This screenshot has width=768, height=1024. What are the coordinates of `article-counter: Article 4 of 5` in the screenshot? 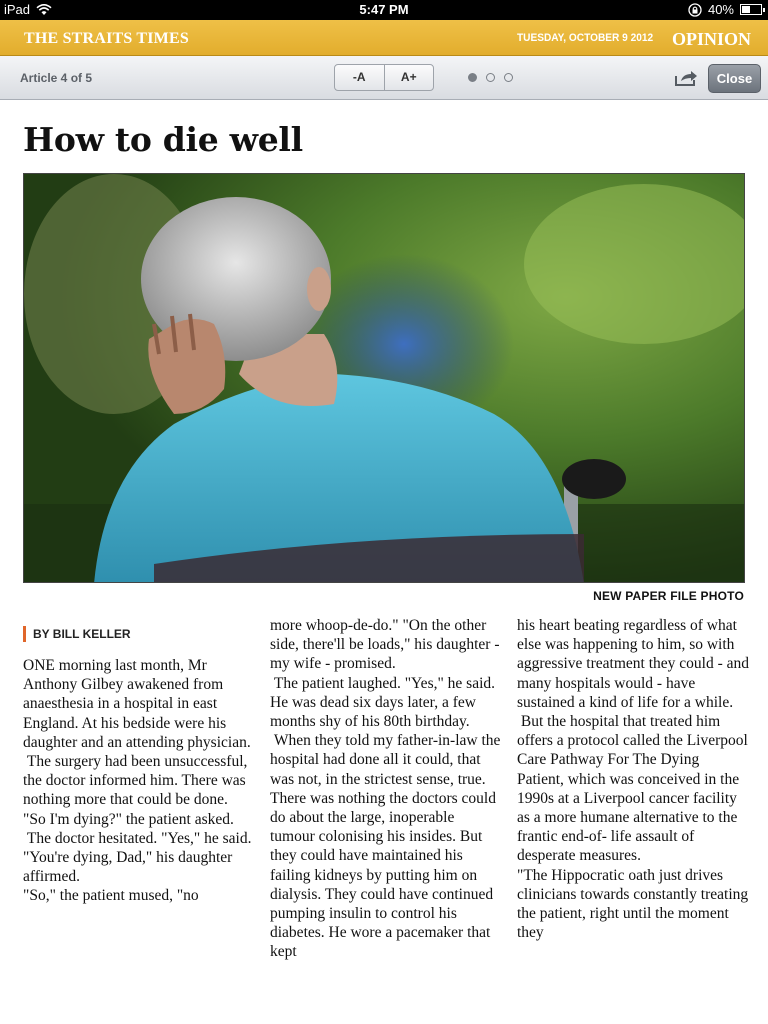 It's located at (56, 78).